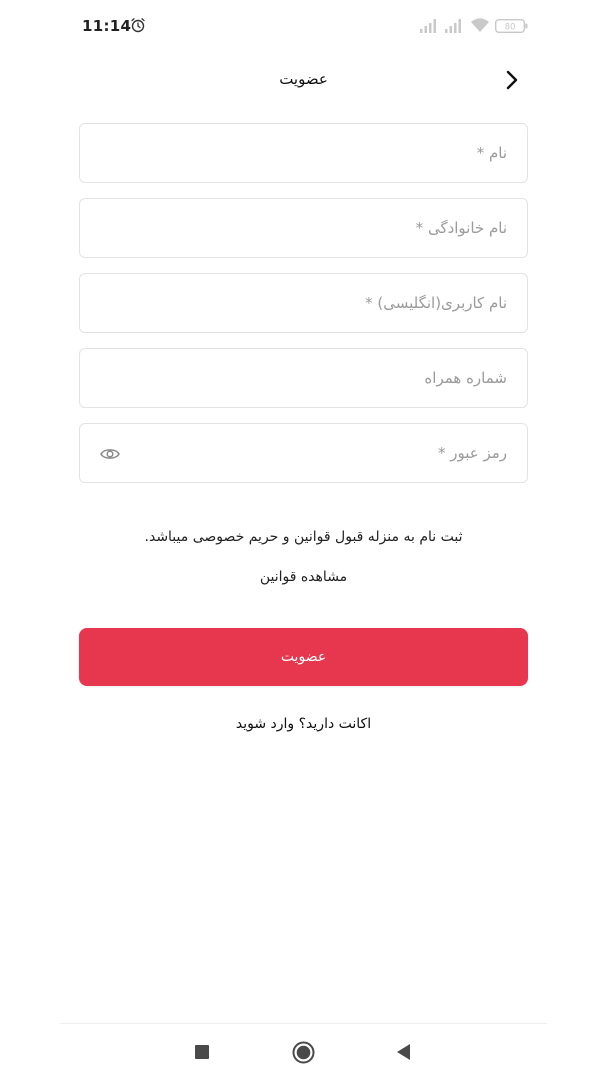 Image resolution: width=607 pixels, height=1080 pixels. Describe the element at coordinates (303, 80) in the screenshot. I see `app-header: عضویت` at that location.